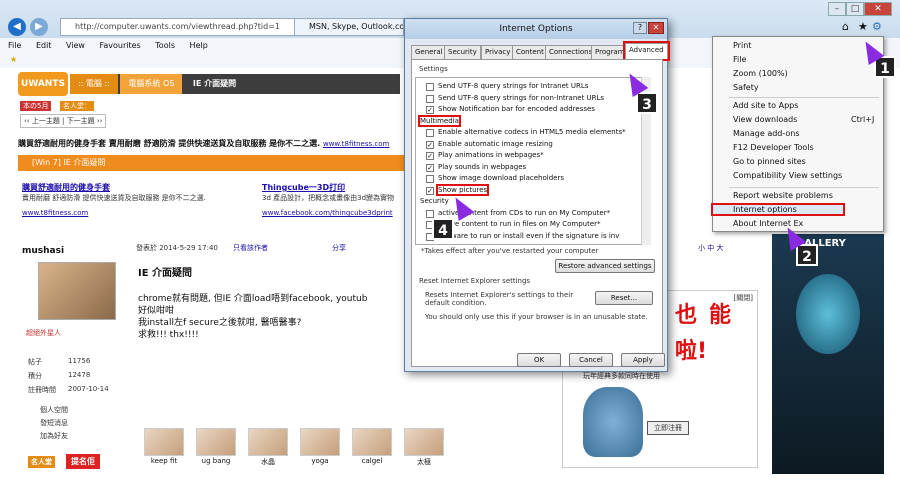 Image resolution: width=900 pixels, height=480 pixels. Describe the element at coordinates (773, 147) in the screenshot. I see `menu-item-f12: F12 Developer Tools` at that location.